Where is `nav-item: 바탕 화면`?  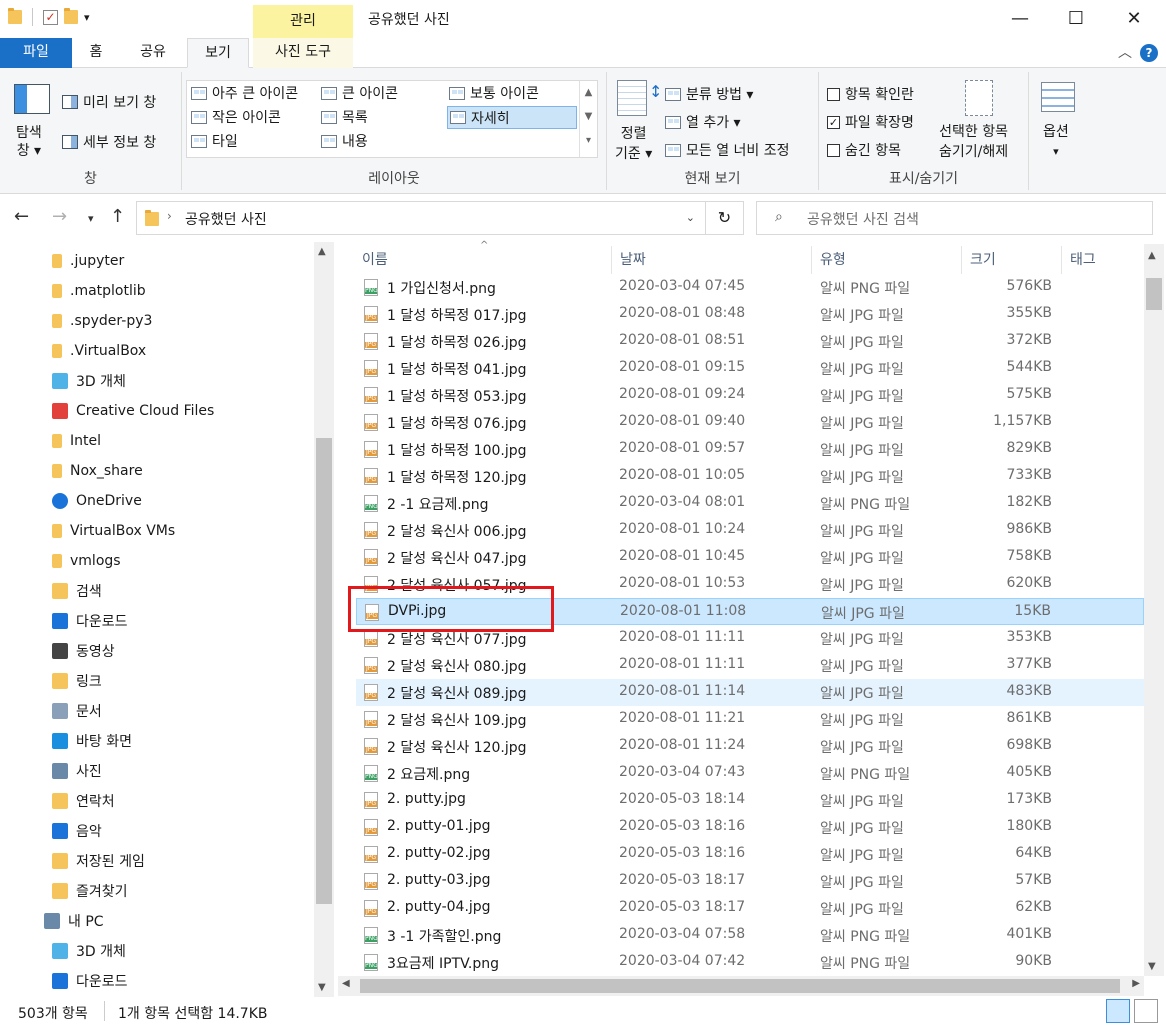
nav-item: 바탕 화면 is located at coordinates (156, 741).